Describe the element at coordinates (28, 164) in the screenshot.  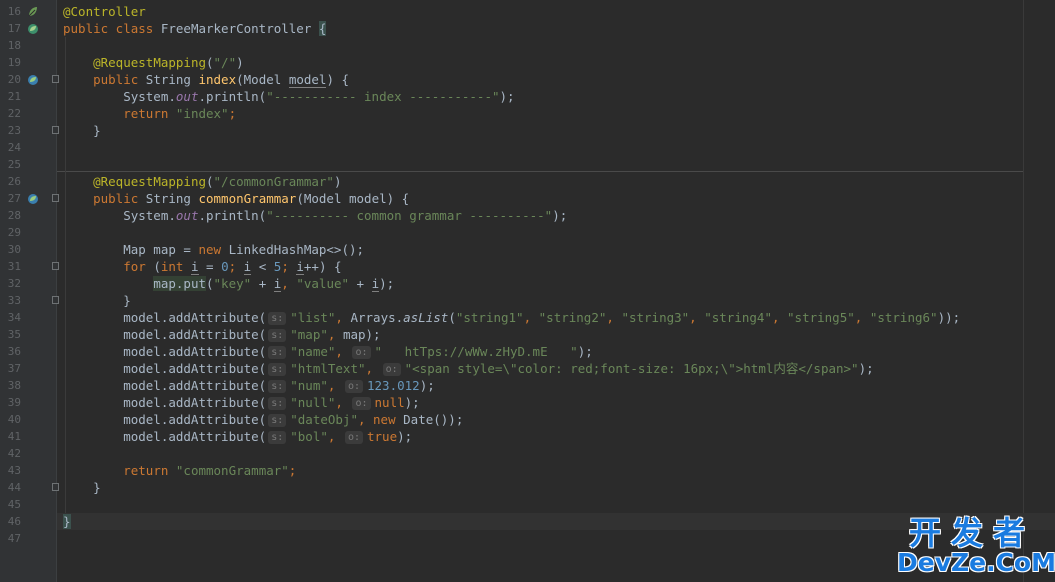
I see `gutter-line: 25` at that location.